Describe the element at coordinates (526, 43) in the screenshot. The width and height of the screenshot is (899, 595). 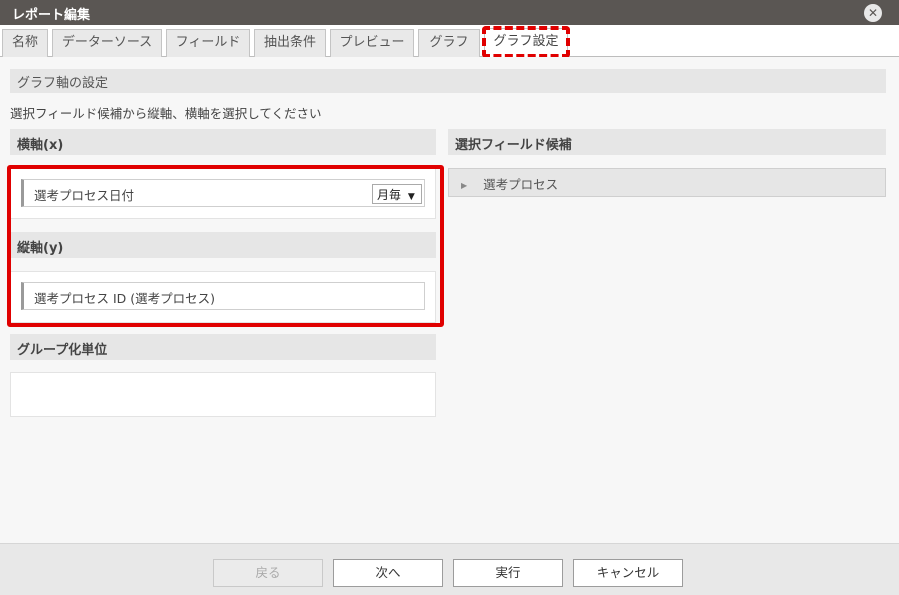
I see `tab-graph-settings: グラフ設定` at that location.